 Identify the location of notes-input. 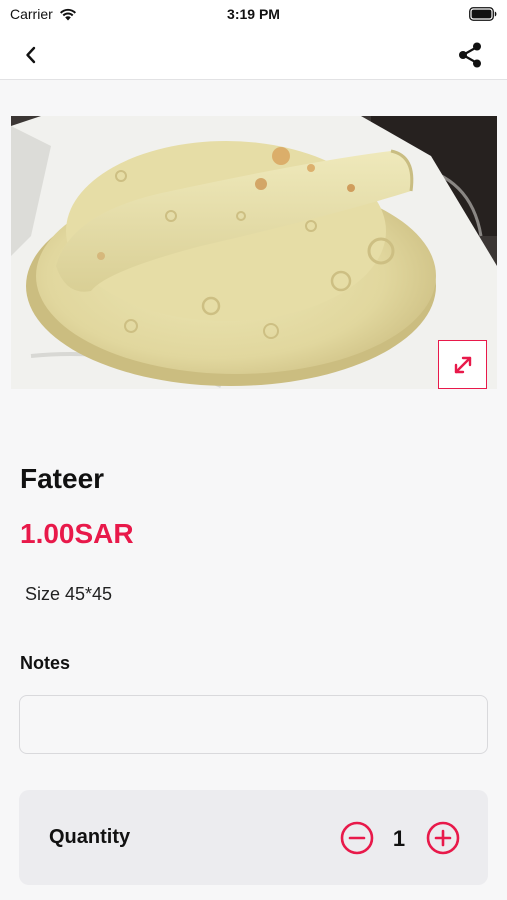
(253, 724).